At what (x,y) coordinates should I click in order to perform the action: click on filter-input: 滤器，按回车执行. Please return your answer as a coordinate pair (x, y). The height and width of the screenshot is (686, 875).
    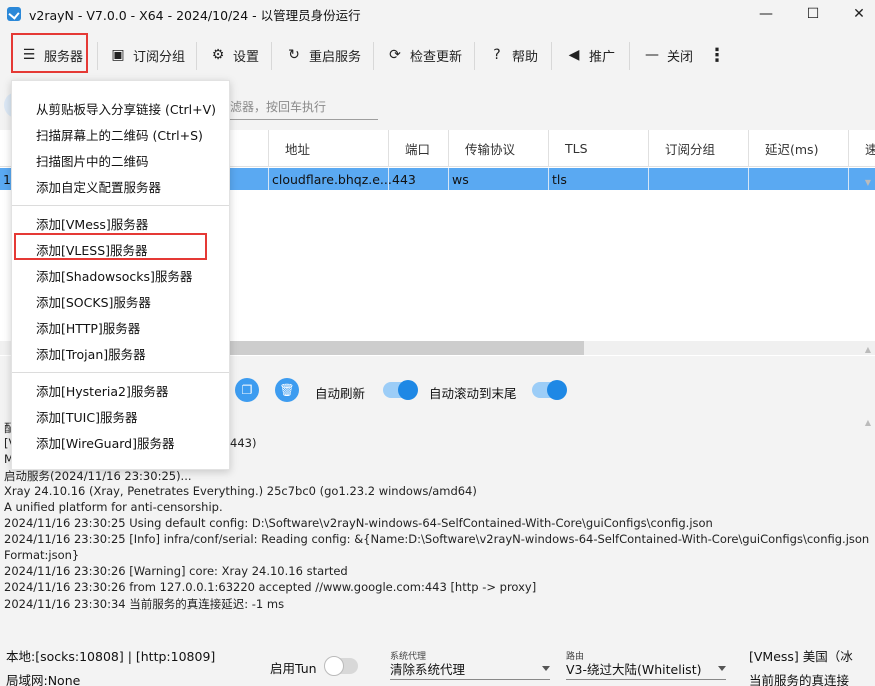
    Looking at the image, I should click on (304, 107).